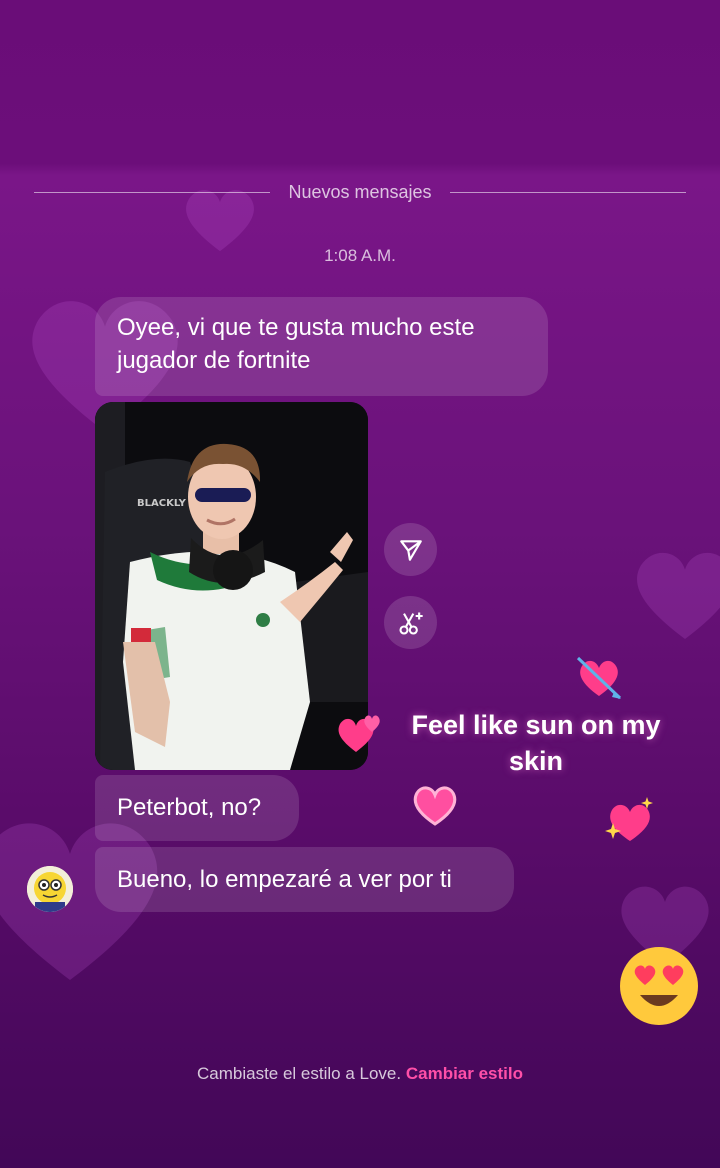  Describe the element at coordinates (659, 986) in the screenshot. I see `heart-eyes-emoji-icon` at that location.